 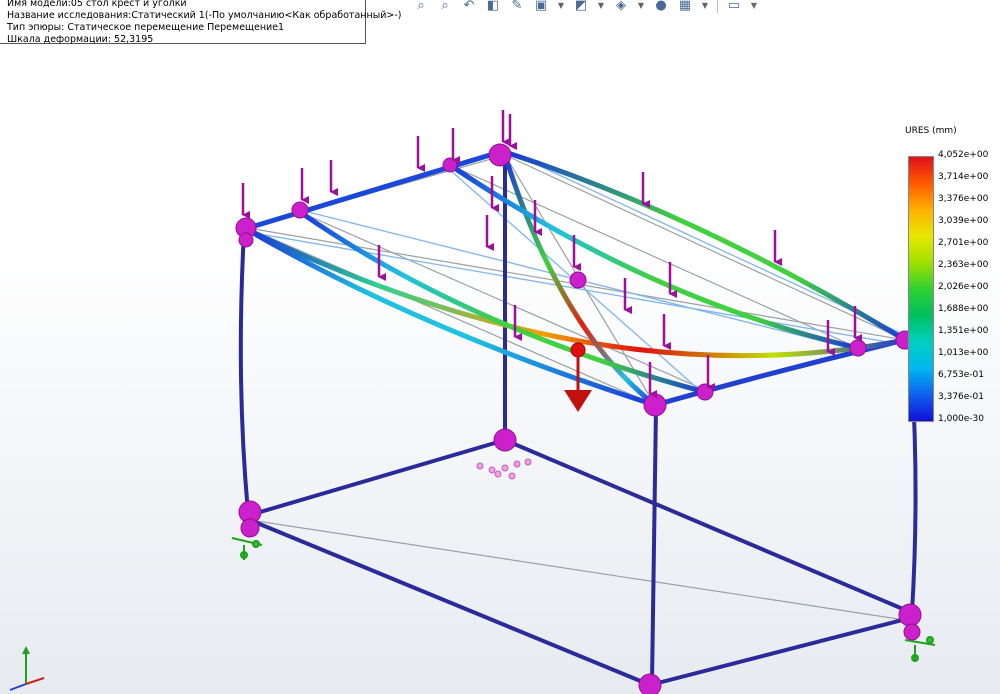 I want to click on legend-label: 1,013e+00, so click(x=963, y=353).